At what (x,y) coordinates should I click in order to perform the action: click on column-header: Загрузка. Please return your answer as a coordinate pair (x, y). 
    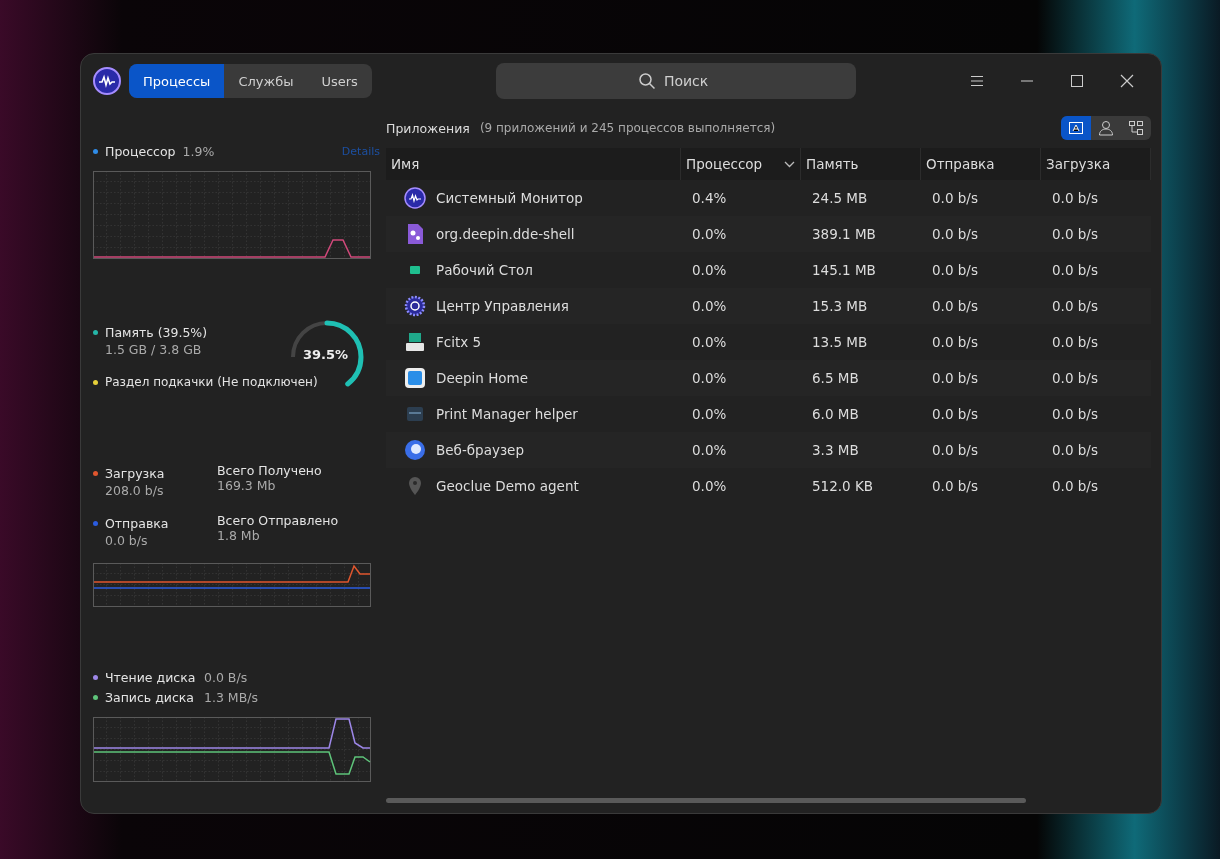
    Looking at the image, I should click on (1096, 164).